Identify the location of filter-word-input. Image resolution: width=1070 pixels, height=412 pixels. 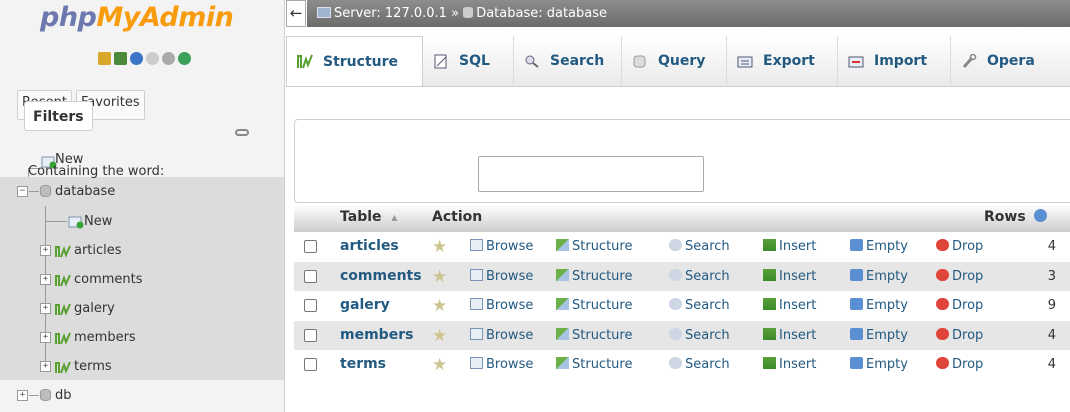
(591, 174).